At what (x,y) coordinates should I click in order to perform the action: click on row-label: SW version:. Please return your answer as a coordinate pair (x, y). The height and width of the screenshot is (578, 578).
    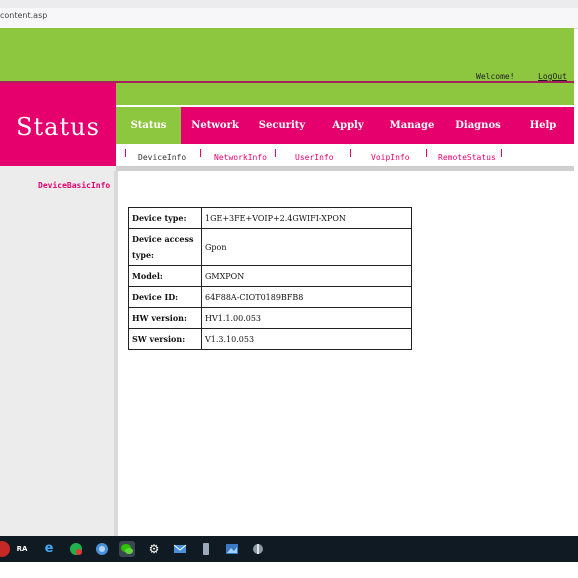
    Looking at the image, I should click on (165, 339).